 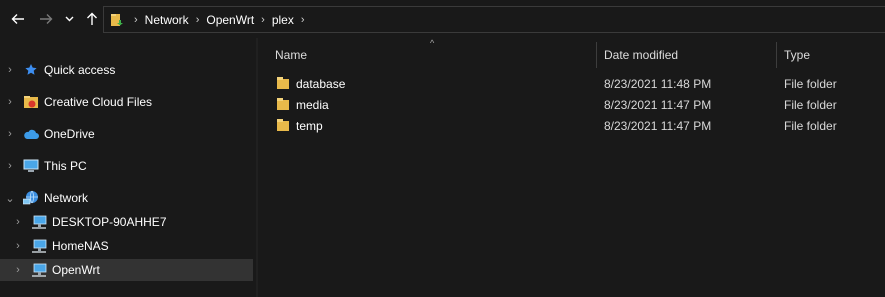 I want to click on creative-cloud-folder-icon, so click(x=31, y=102).